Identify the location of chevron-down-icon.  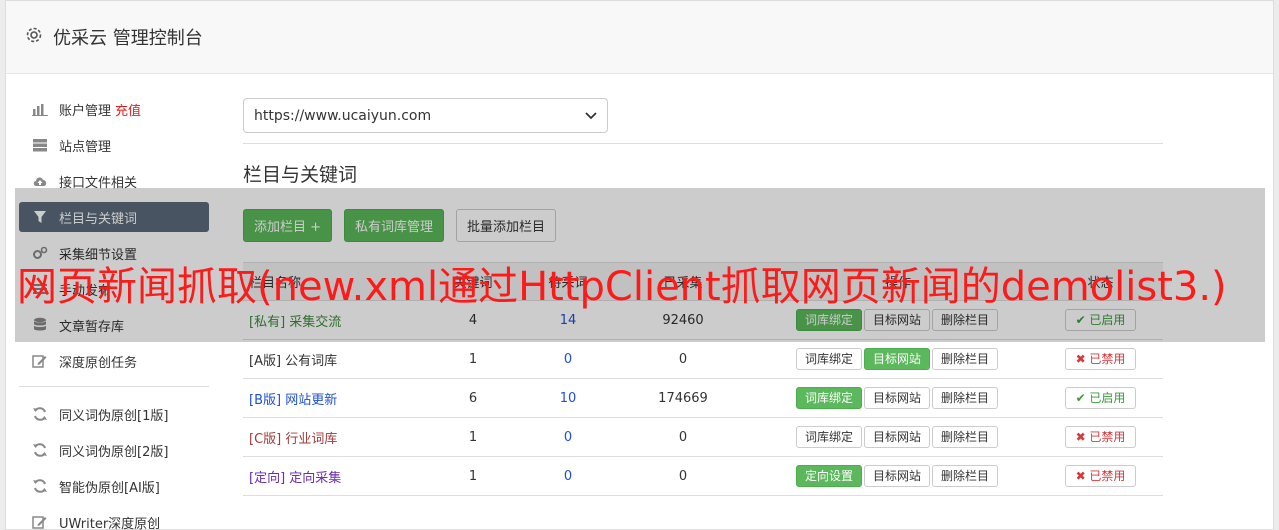
(591, 116).